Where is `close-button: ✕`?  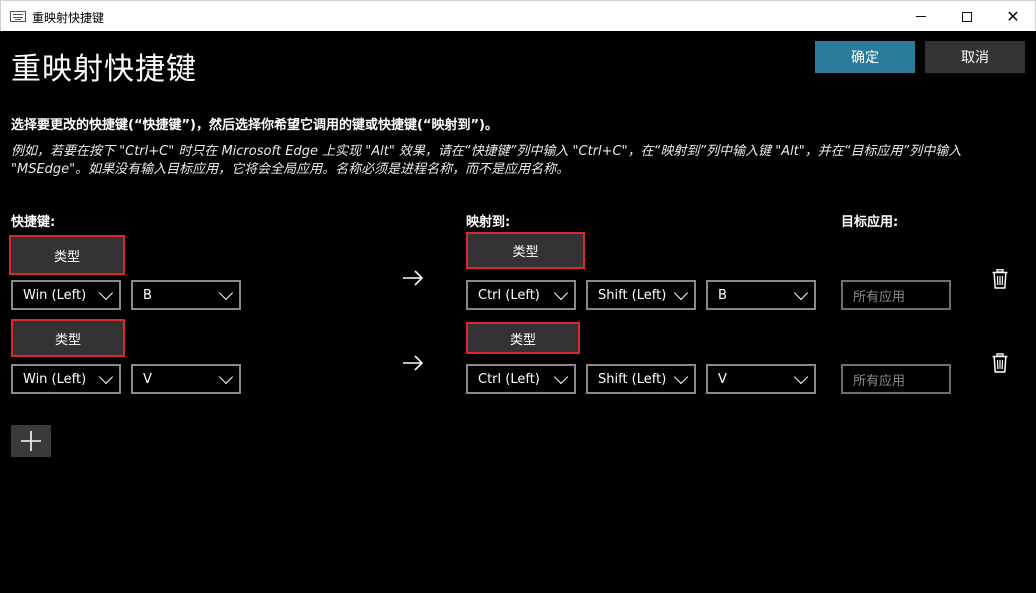
close-button: ✕ is located at coordinates (1013, 16).